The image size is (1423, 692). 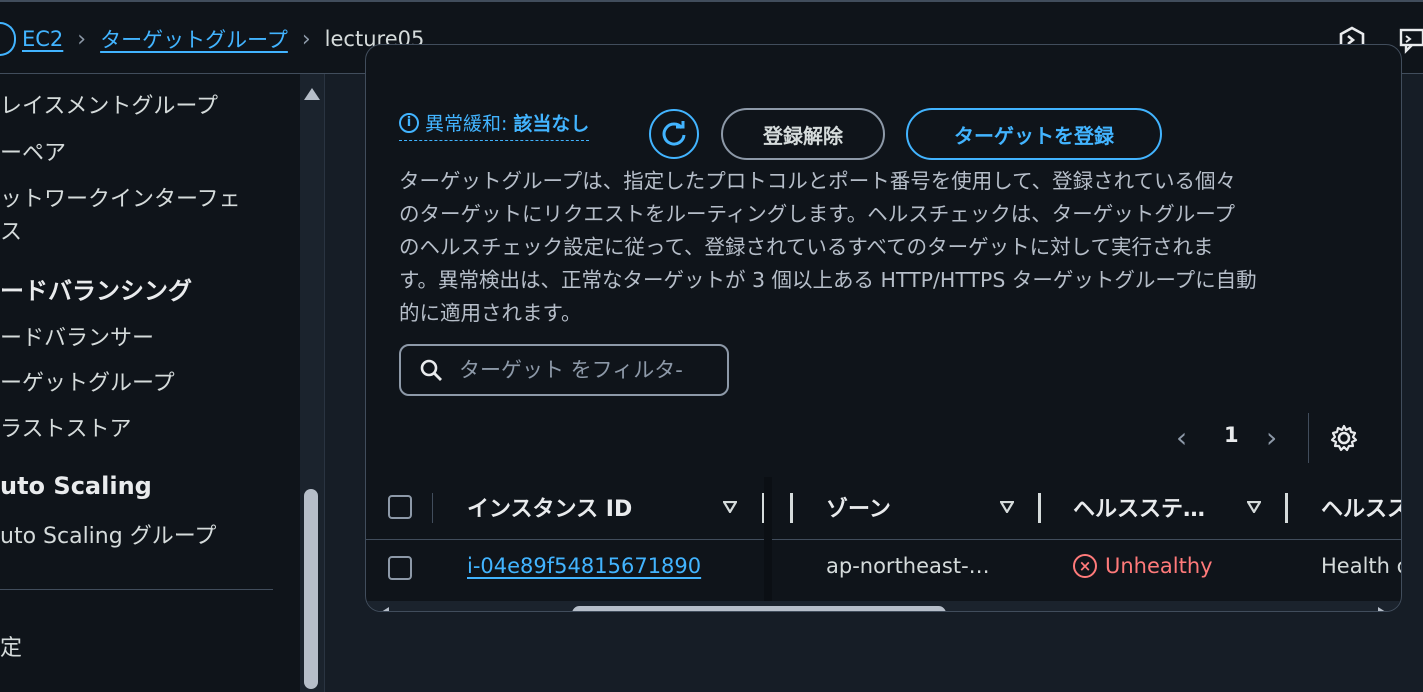 What do you see at coordinates (312, 94) in the screenshot?
I see `scroll-up-arrow-icon` at bounding box center [312, 94].